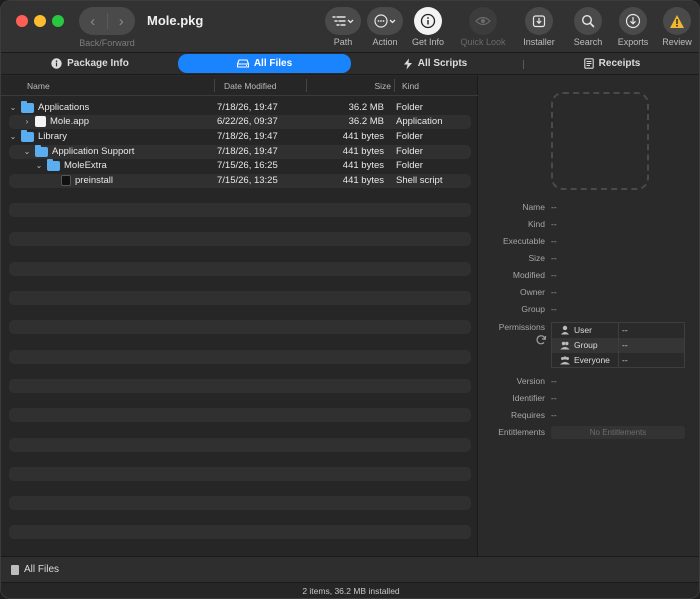  Describe the element at coordinates (565, 360) in the screenshot. I see `everyone-icon` at that location.